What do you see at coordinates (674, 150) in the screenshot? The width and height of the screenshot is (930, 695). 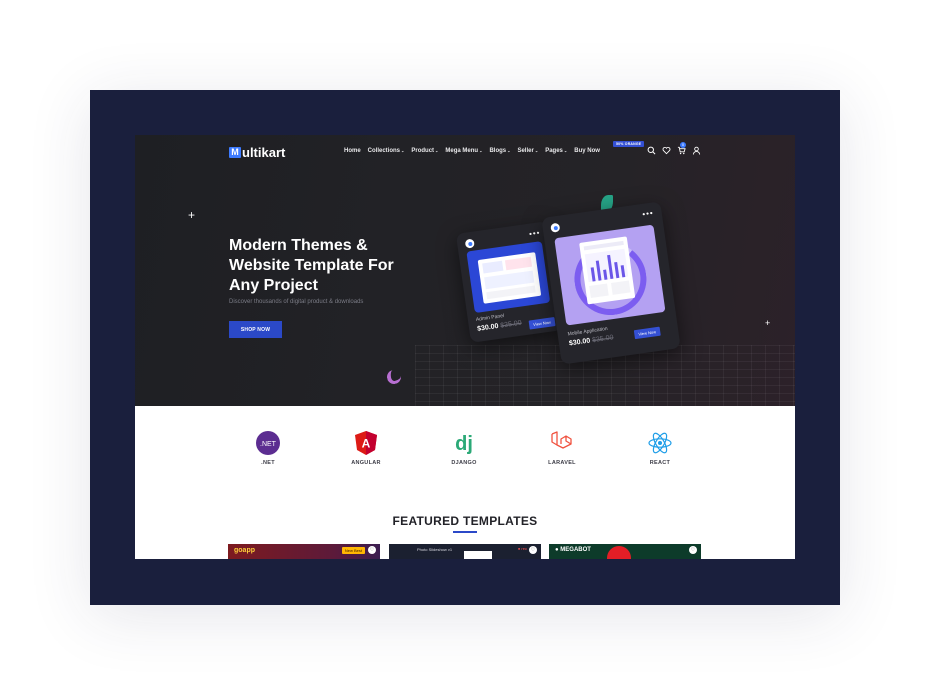 I see `header-icons` at bounding box center [674, 150].